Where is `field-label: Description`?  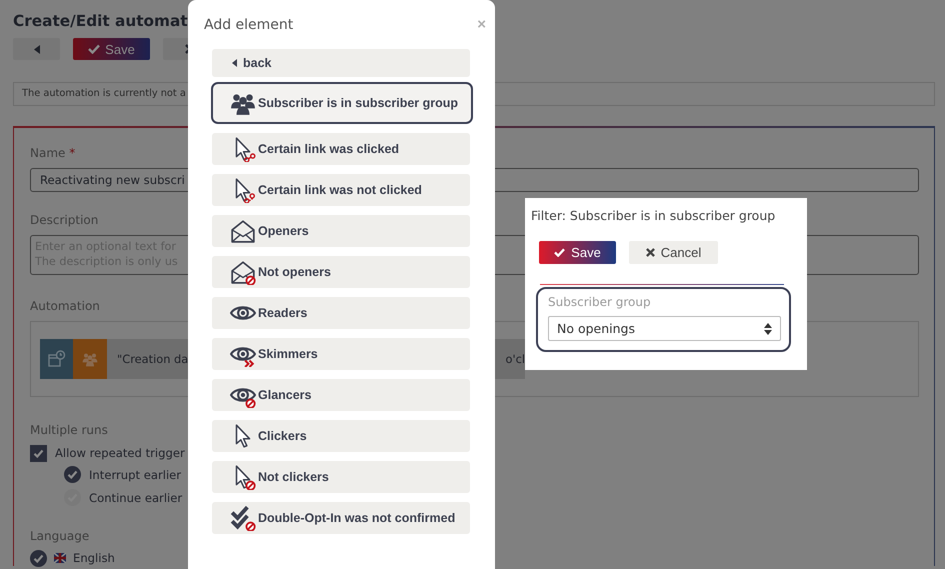
field-label: Description is located at coordinates (64, 220).